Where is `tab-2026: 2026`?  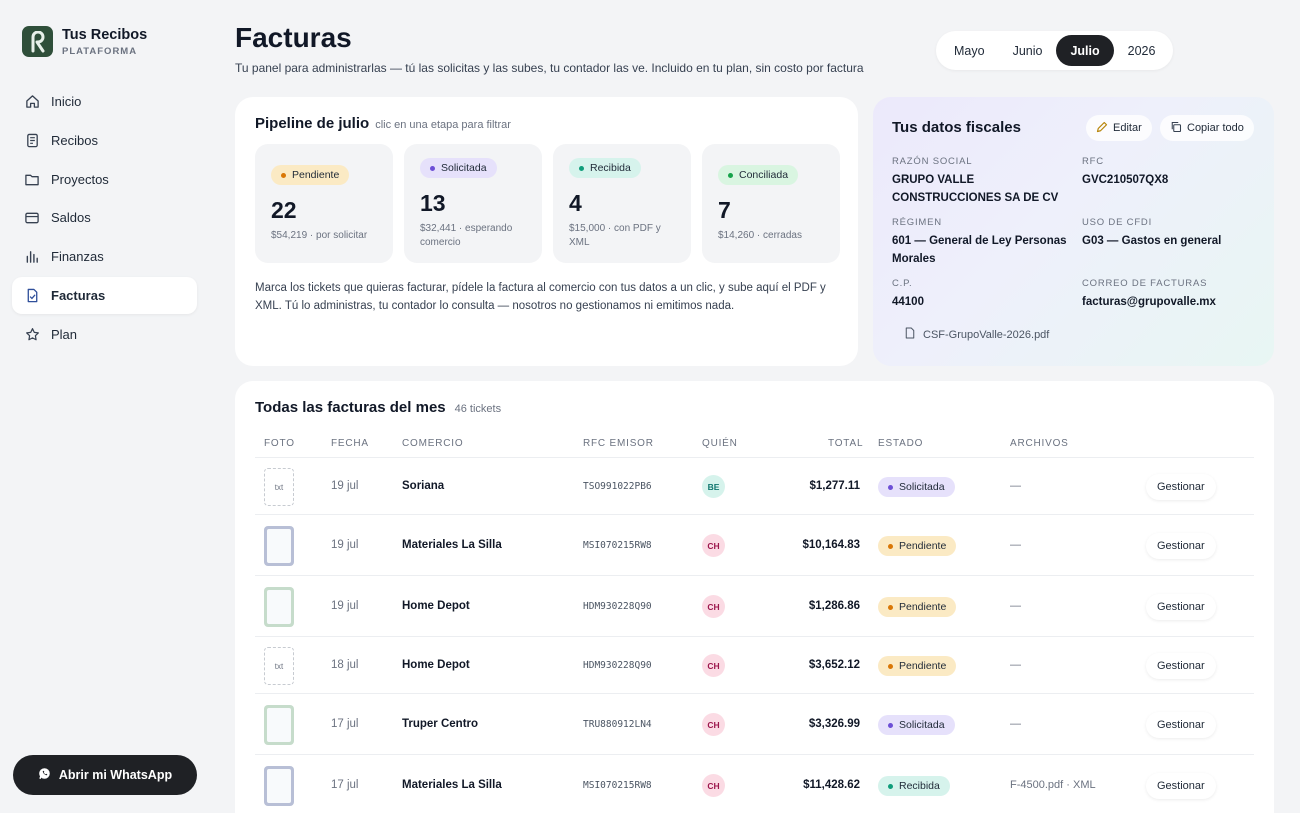
tab-2026: 2026 is located at coordinates (1142, 50).